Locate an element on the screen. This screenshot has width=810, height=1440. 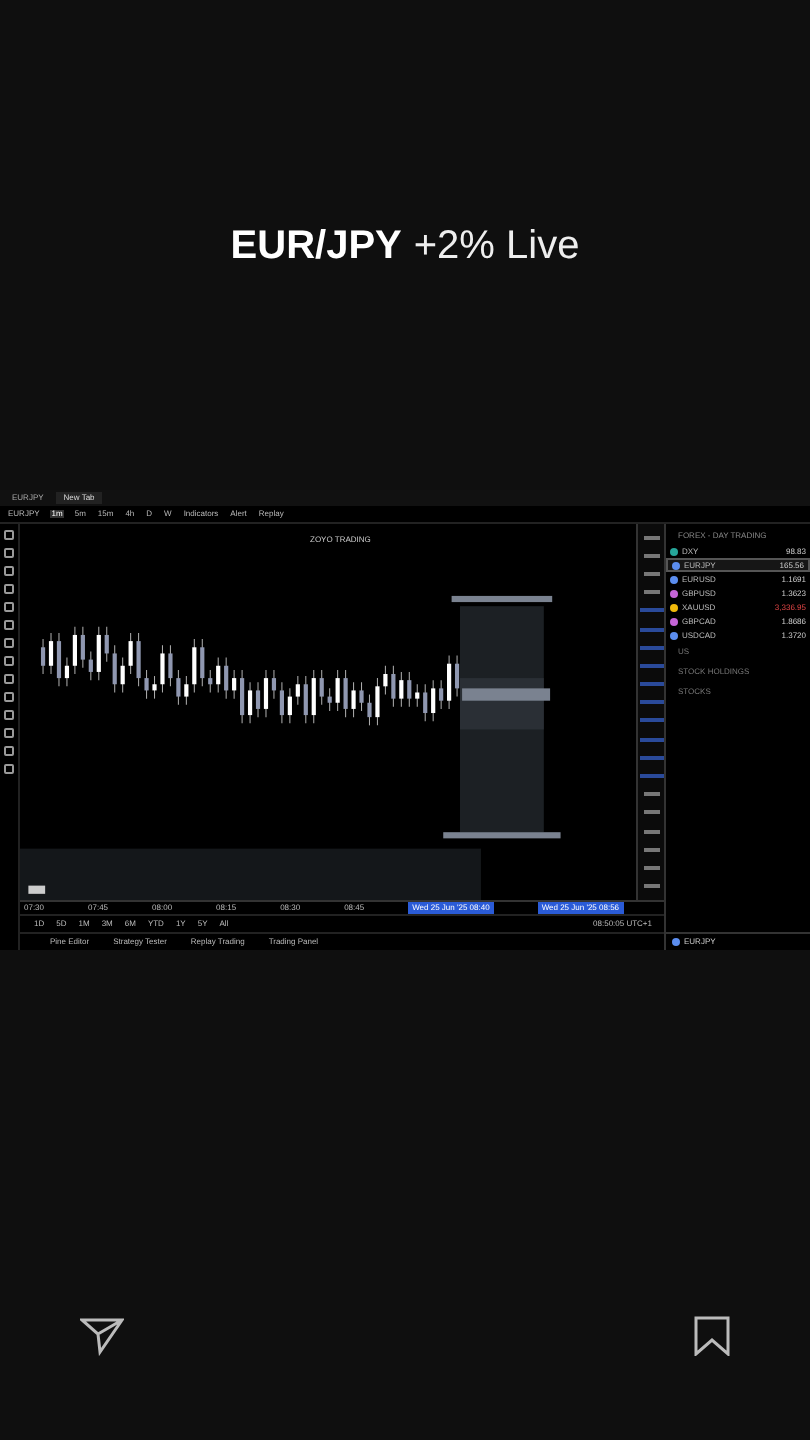
symbol-icon is located at coordinates (676, 942).